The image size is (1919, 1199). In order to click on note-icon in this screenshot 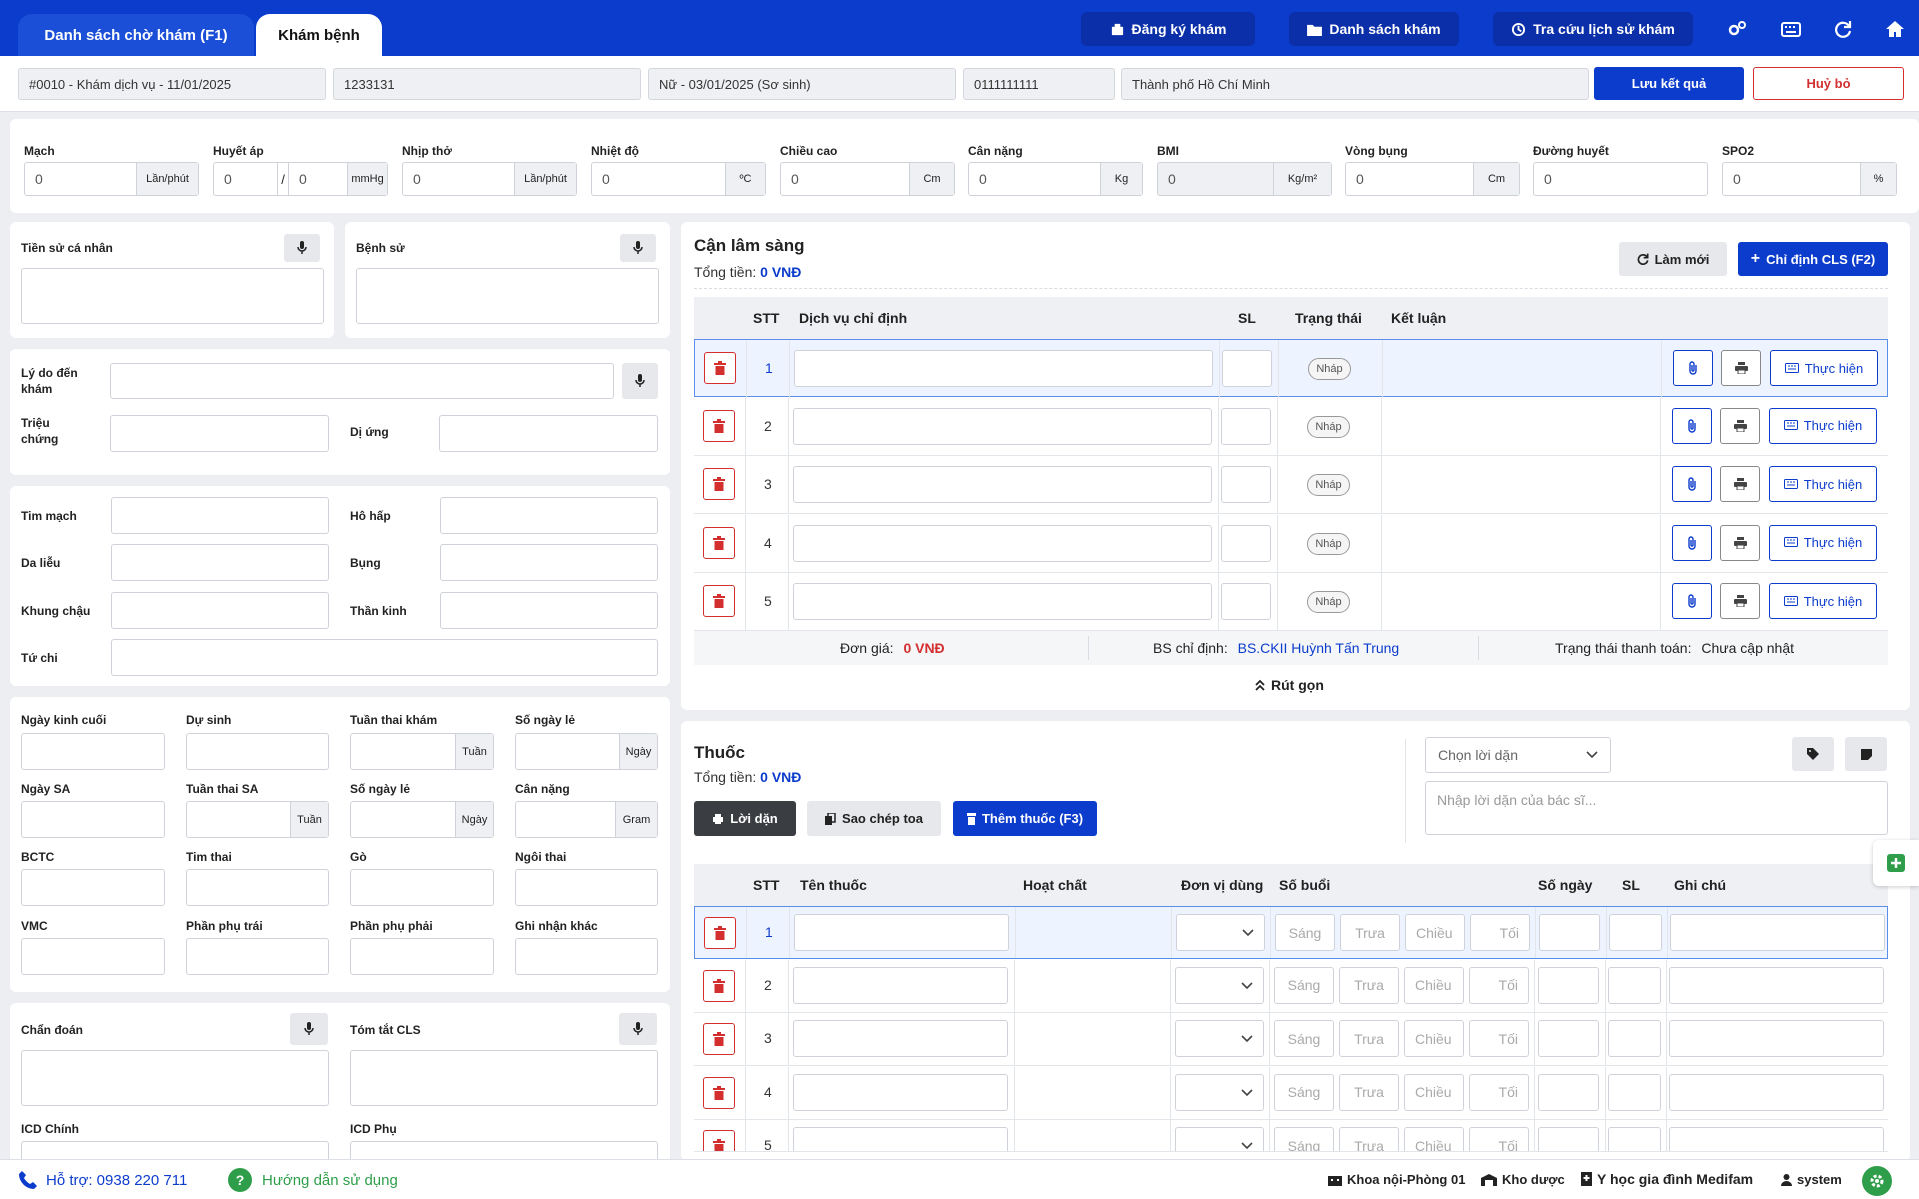, I will do `click(1866, 754)`.